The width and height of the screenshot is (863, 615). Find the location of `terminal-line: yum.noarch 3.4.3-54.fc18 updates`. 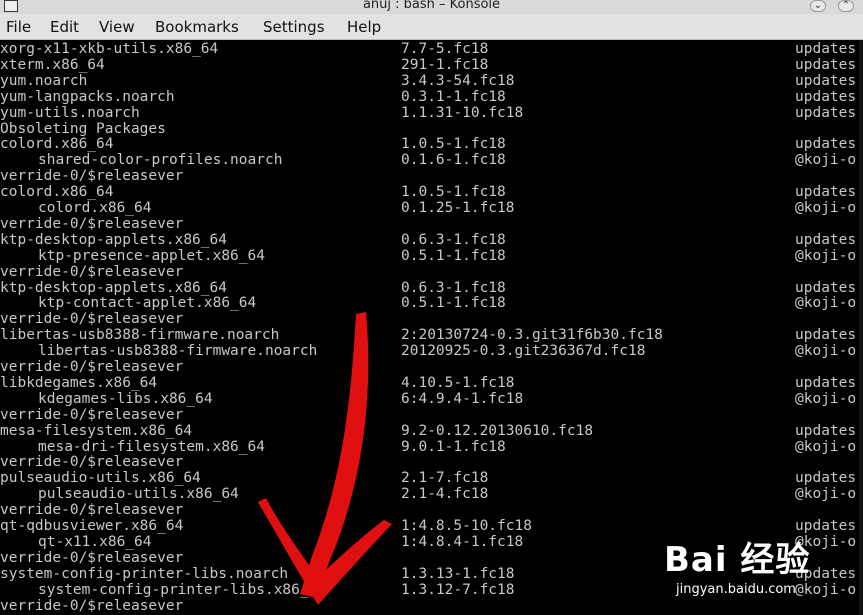

terminal-line: yum.noarch 3.4.3-54.fc18 updates is located at coordinates (431, 81).